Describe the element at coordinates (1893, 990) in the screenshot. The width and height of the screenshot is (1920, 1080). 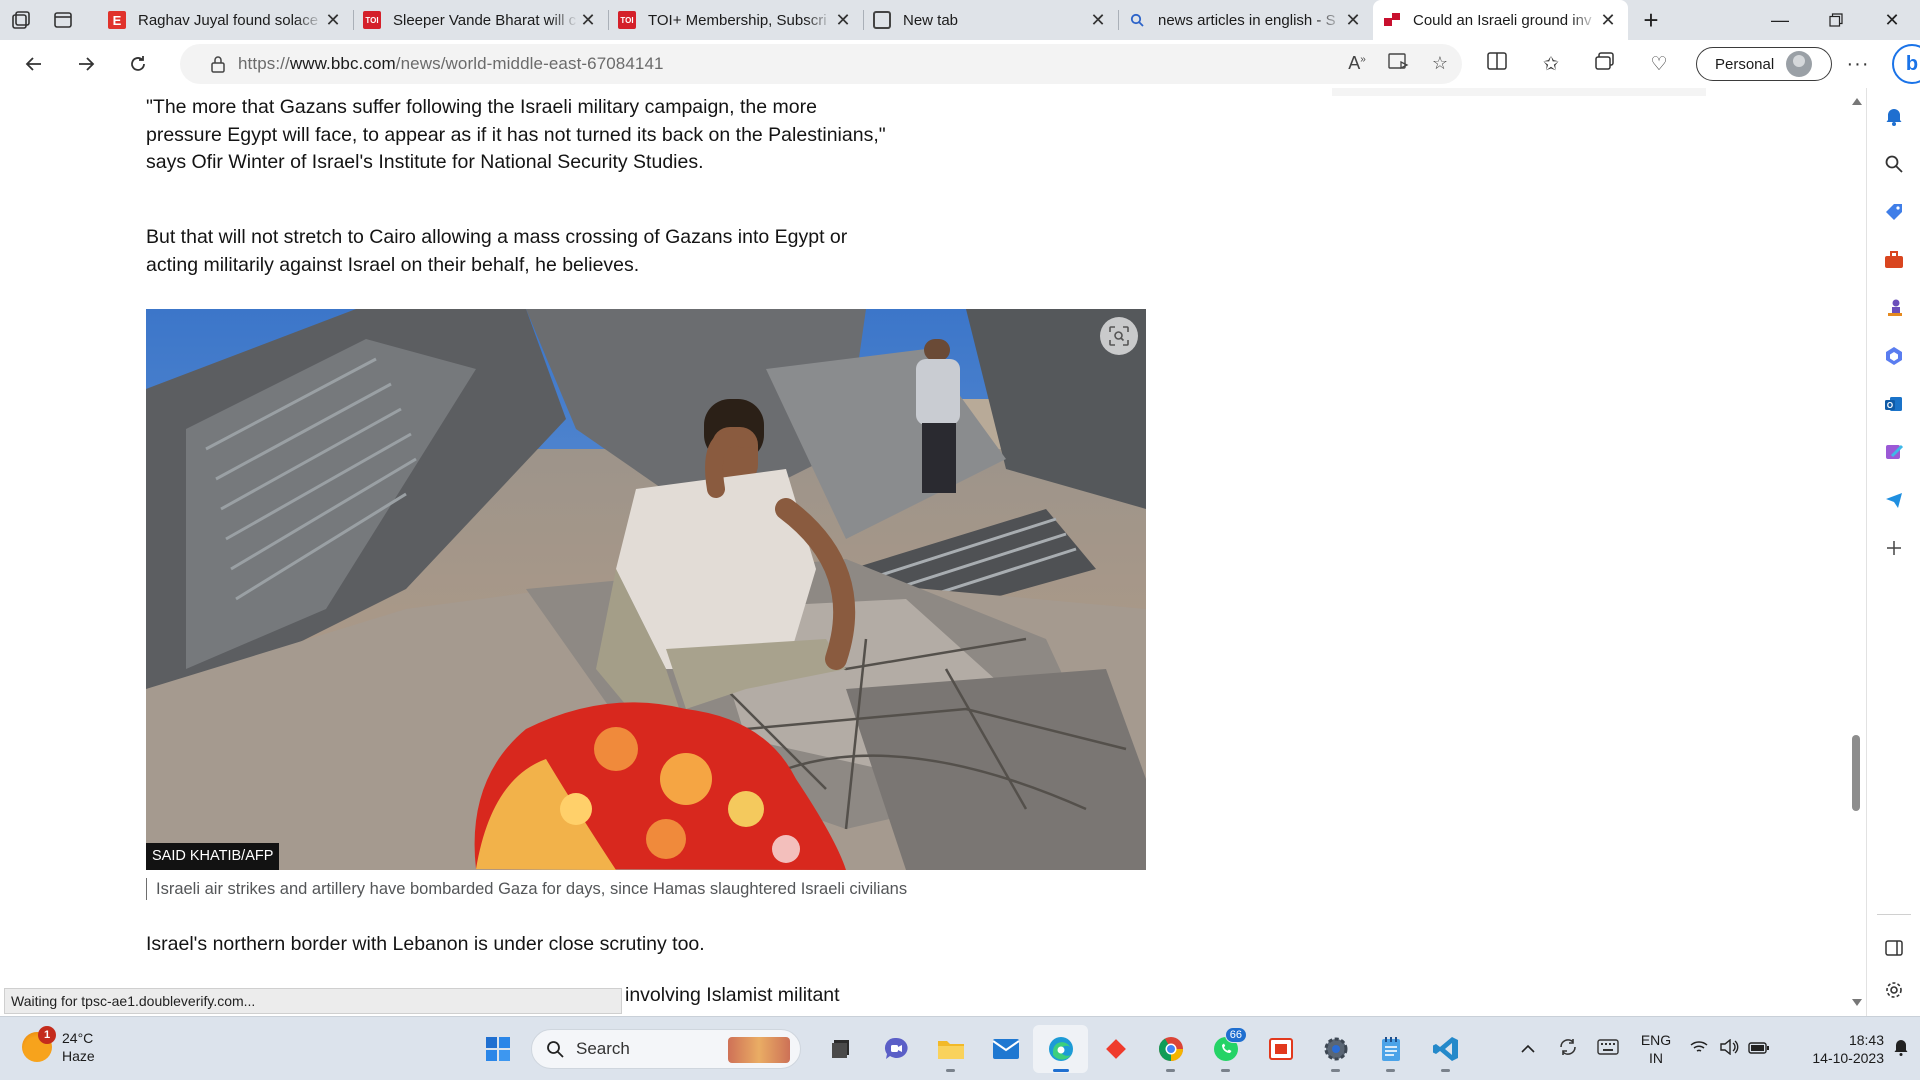
I see `sidebar-settings-gear-icon` at that location.